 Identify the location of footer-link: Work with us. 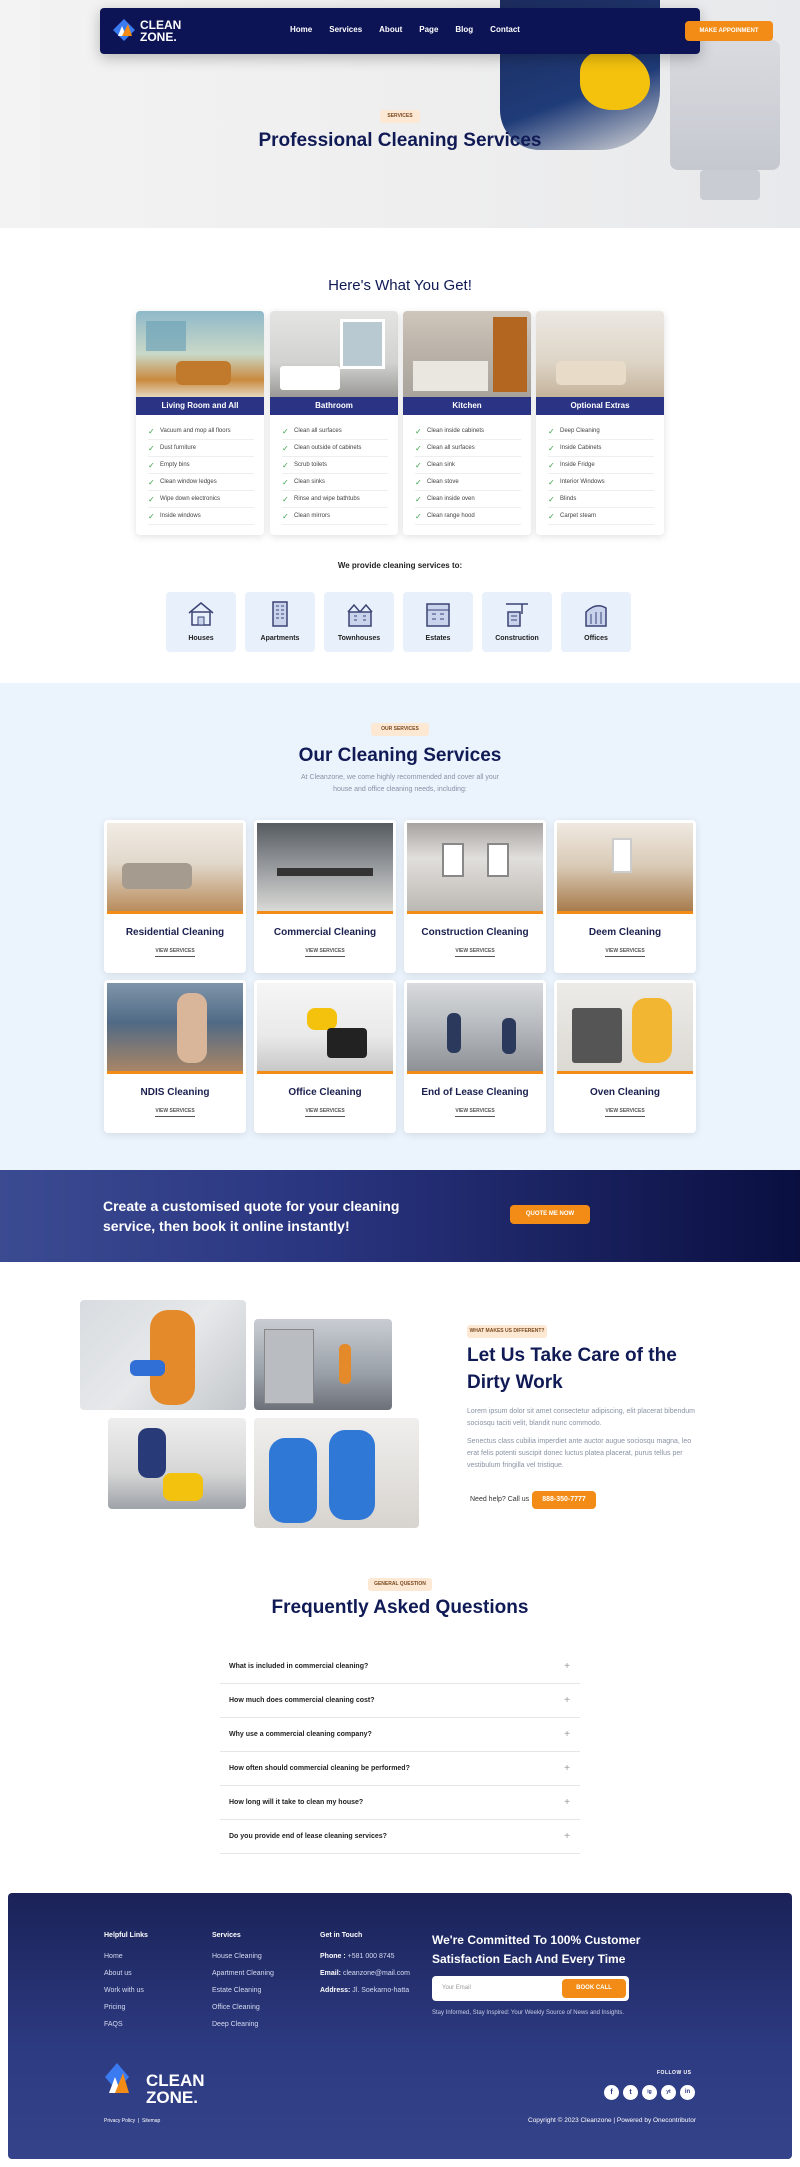
(124, 1990).